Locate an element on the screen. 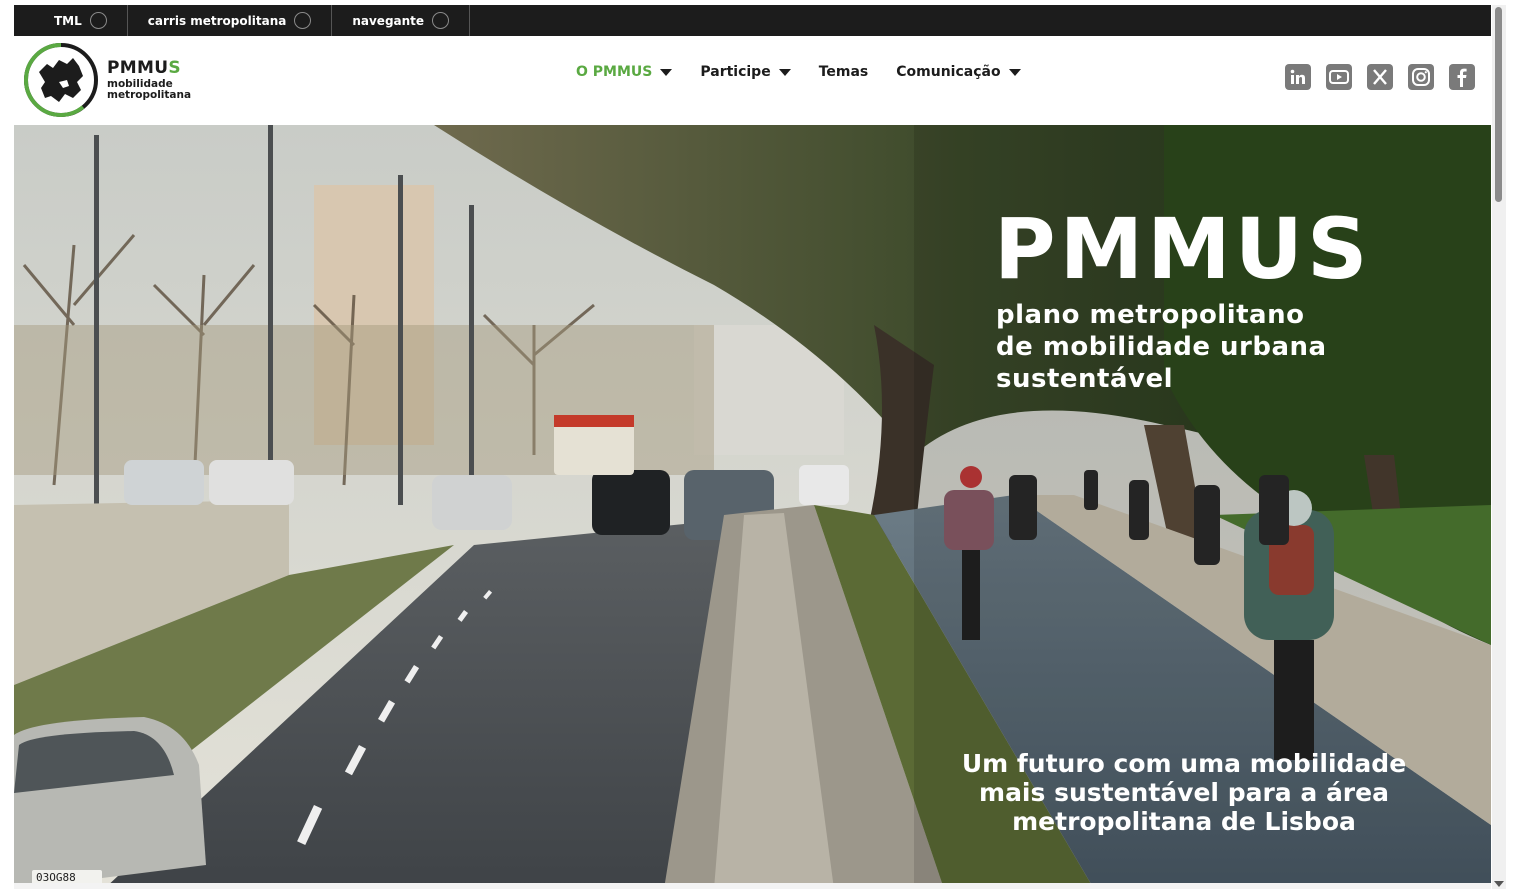 Image resolution: width=1514 pixels, height=896 pixels. scroll-down-arrow-icon is located at coordinates (1499, 884).